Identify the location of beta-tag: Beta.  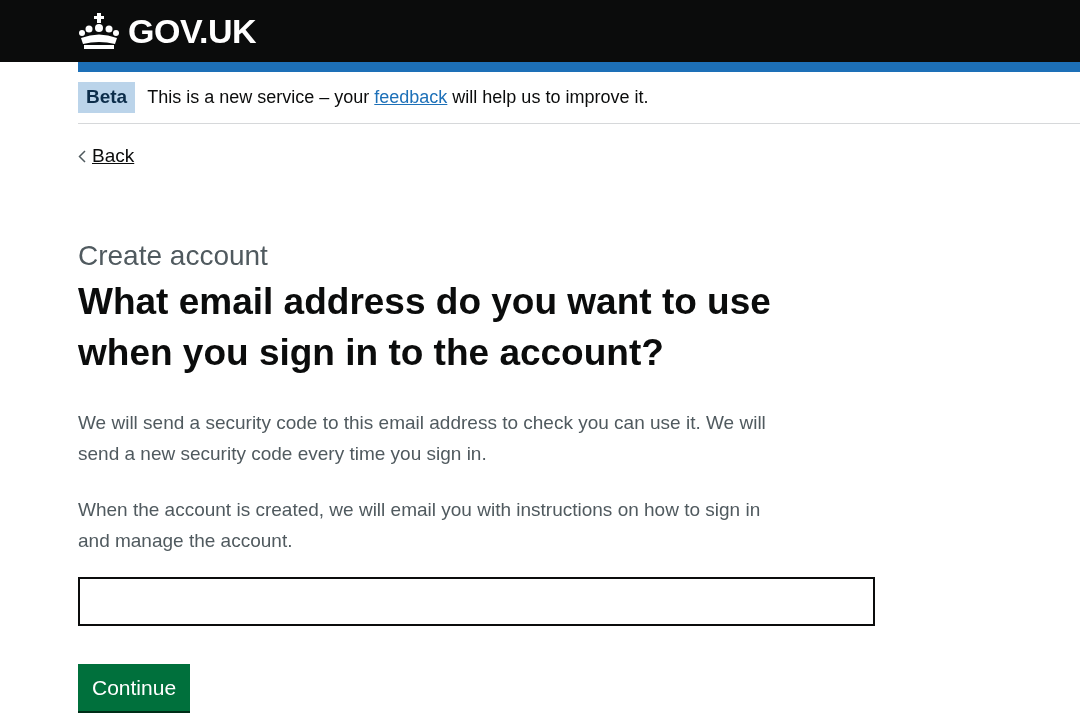
(107, 97).